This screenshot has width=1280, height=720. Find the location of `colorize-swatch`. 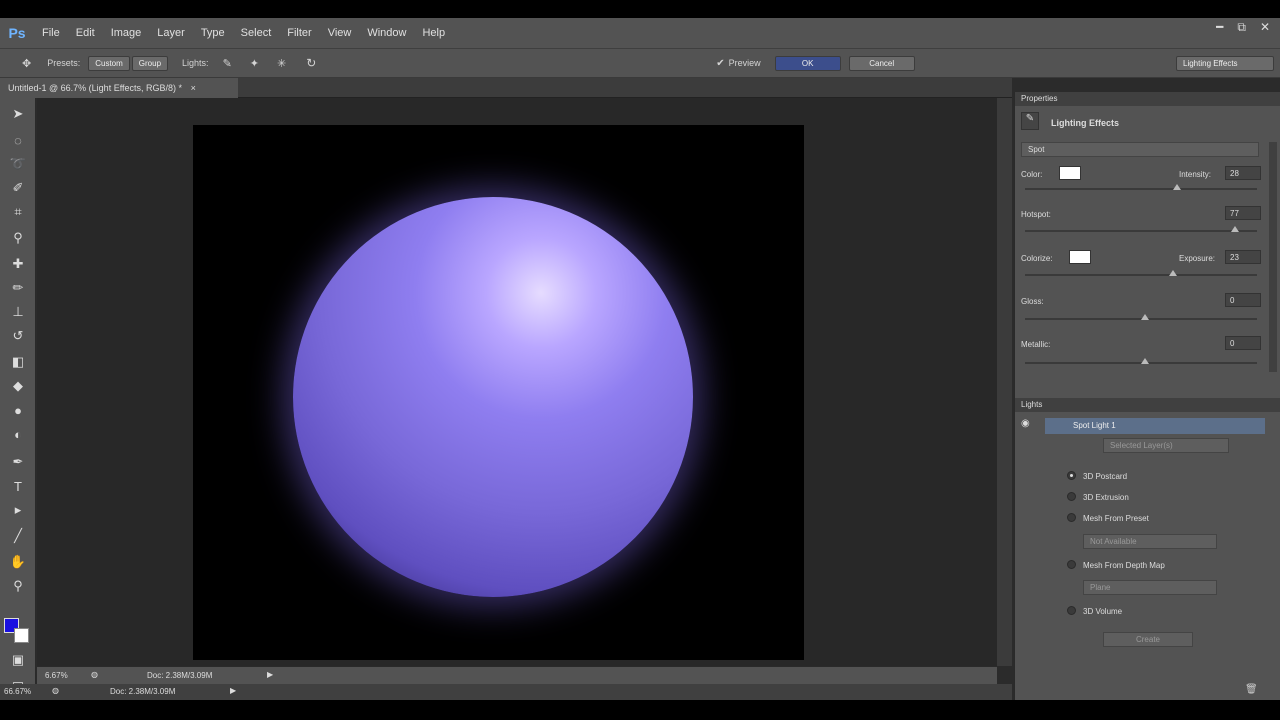

colorize-swatch is located at coordinates (1080, 257).